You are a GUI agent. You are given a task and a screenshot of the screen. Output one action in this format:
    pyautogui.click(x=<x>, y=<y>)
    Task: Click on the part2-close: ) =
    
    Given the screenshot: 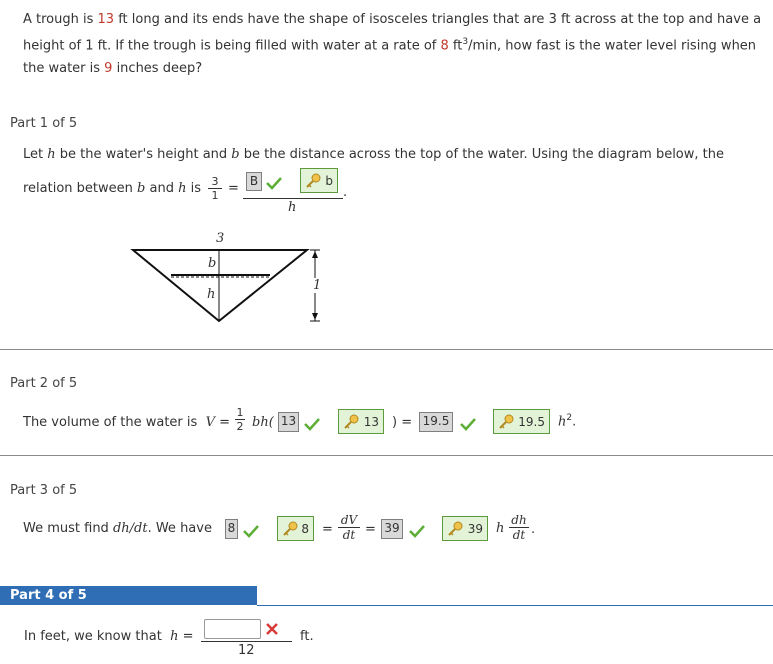 What is the action you would take?
    pyautogui.click(x=402, y=422)
    